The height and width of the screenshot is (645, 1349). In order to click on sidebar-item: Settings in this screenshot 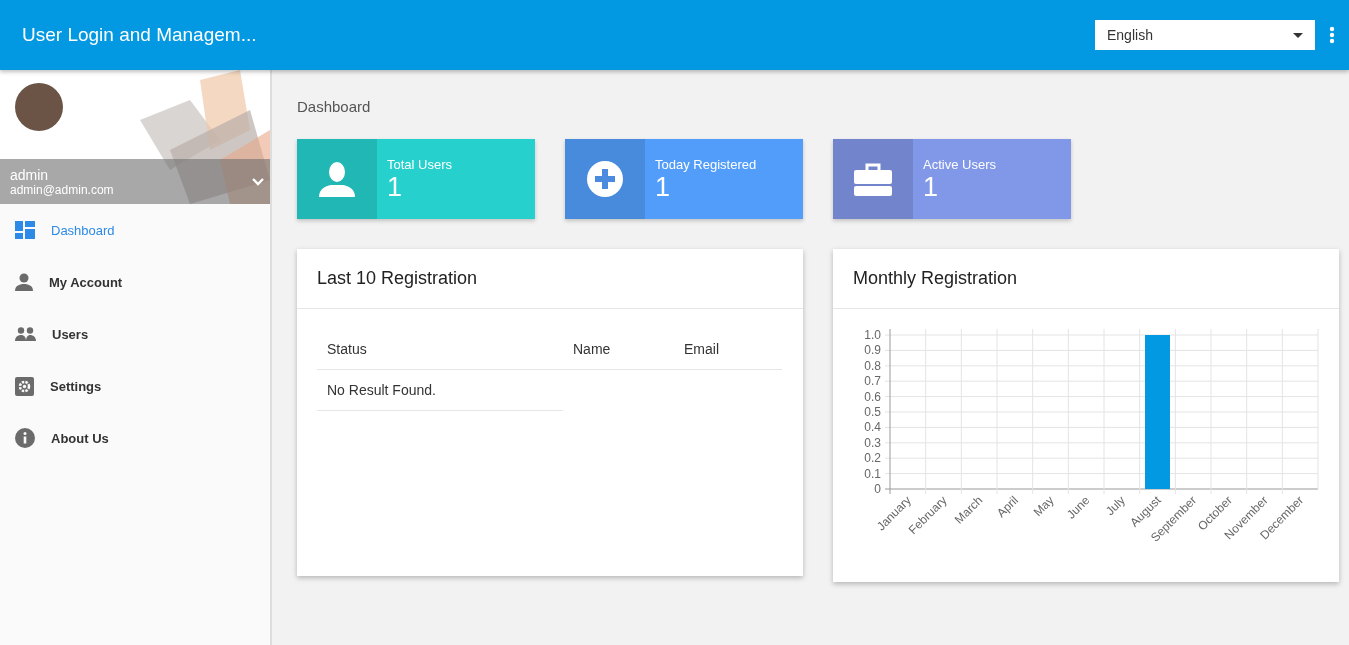, I will do `click(135, 386)`.